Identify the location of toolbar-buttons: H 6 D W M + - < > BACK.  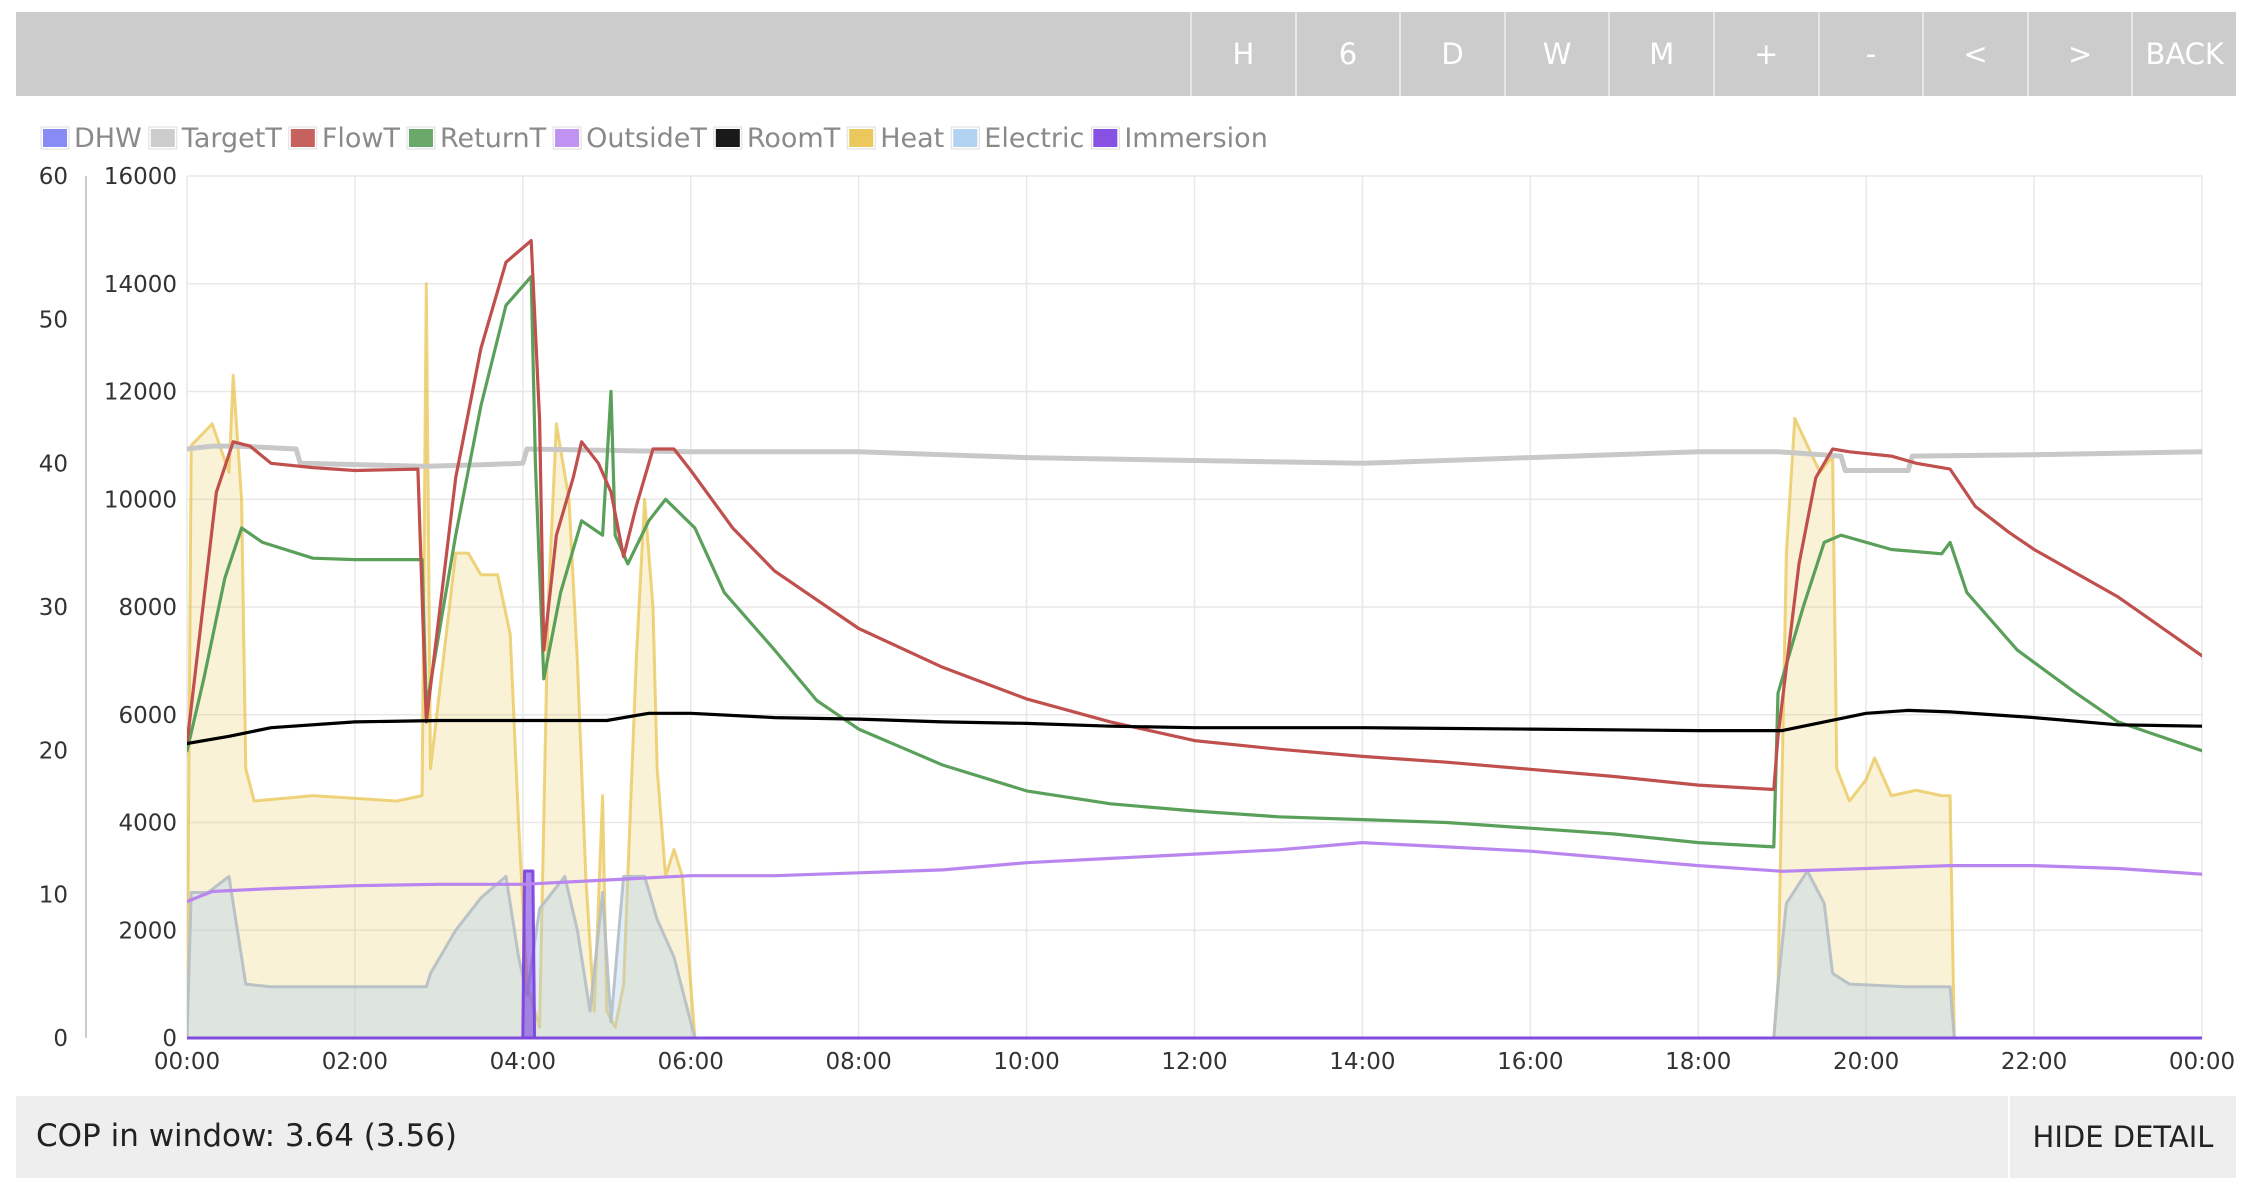
(1713, 54).